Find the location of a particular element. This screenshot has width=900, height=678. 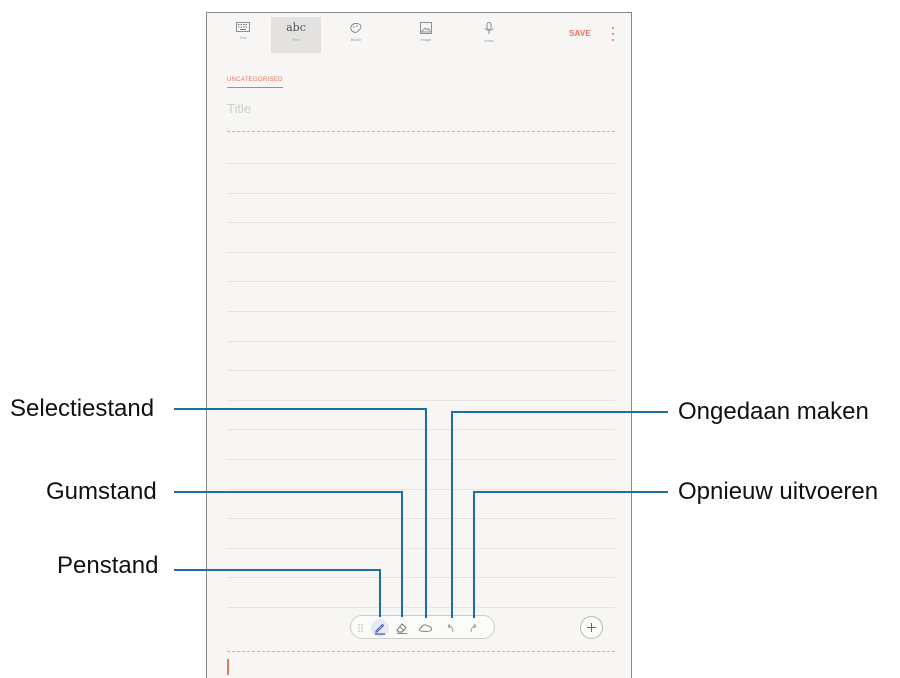

undo-callout: Ongedaan maken is located at coordinates (773, 411).